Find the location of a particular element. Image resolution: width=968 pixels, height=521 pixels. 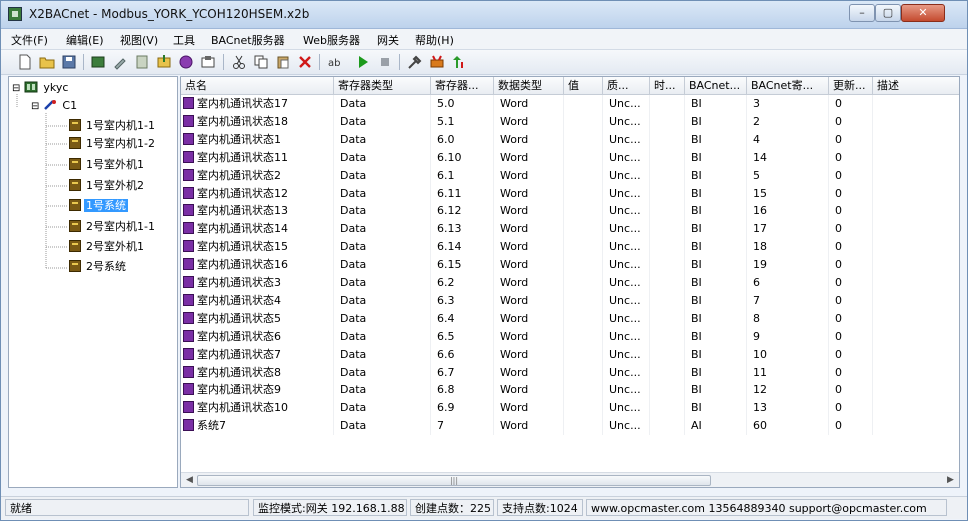

table-row: 室内机通讯状态18 Data 5.1 Word Unc... BI 2 0 is located at coordinates (570, 121).